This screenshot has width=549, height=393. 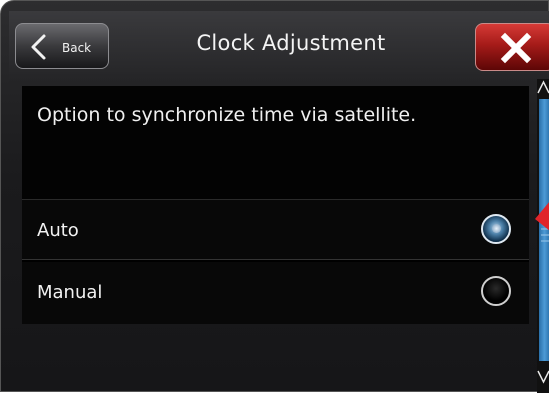 What do you see at coordinates (542, 216) in the screenshot?
I see `pointer-arrow-icon` at bounding box center [542, 216].